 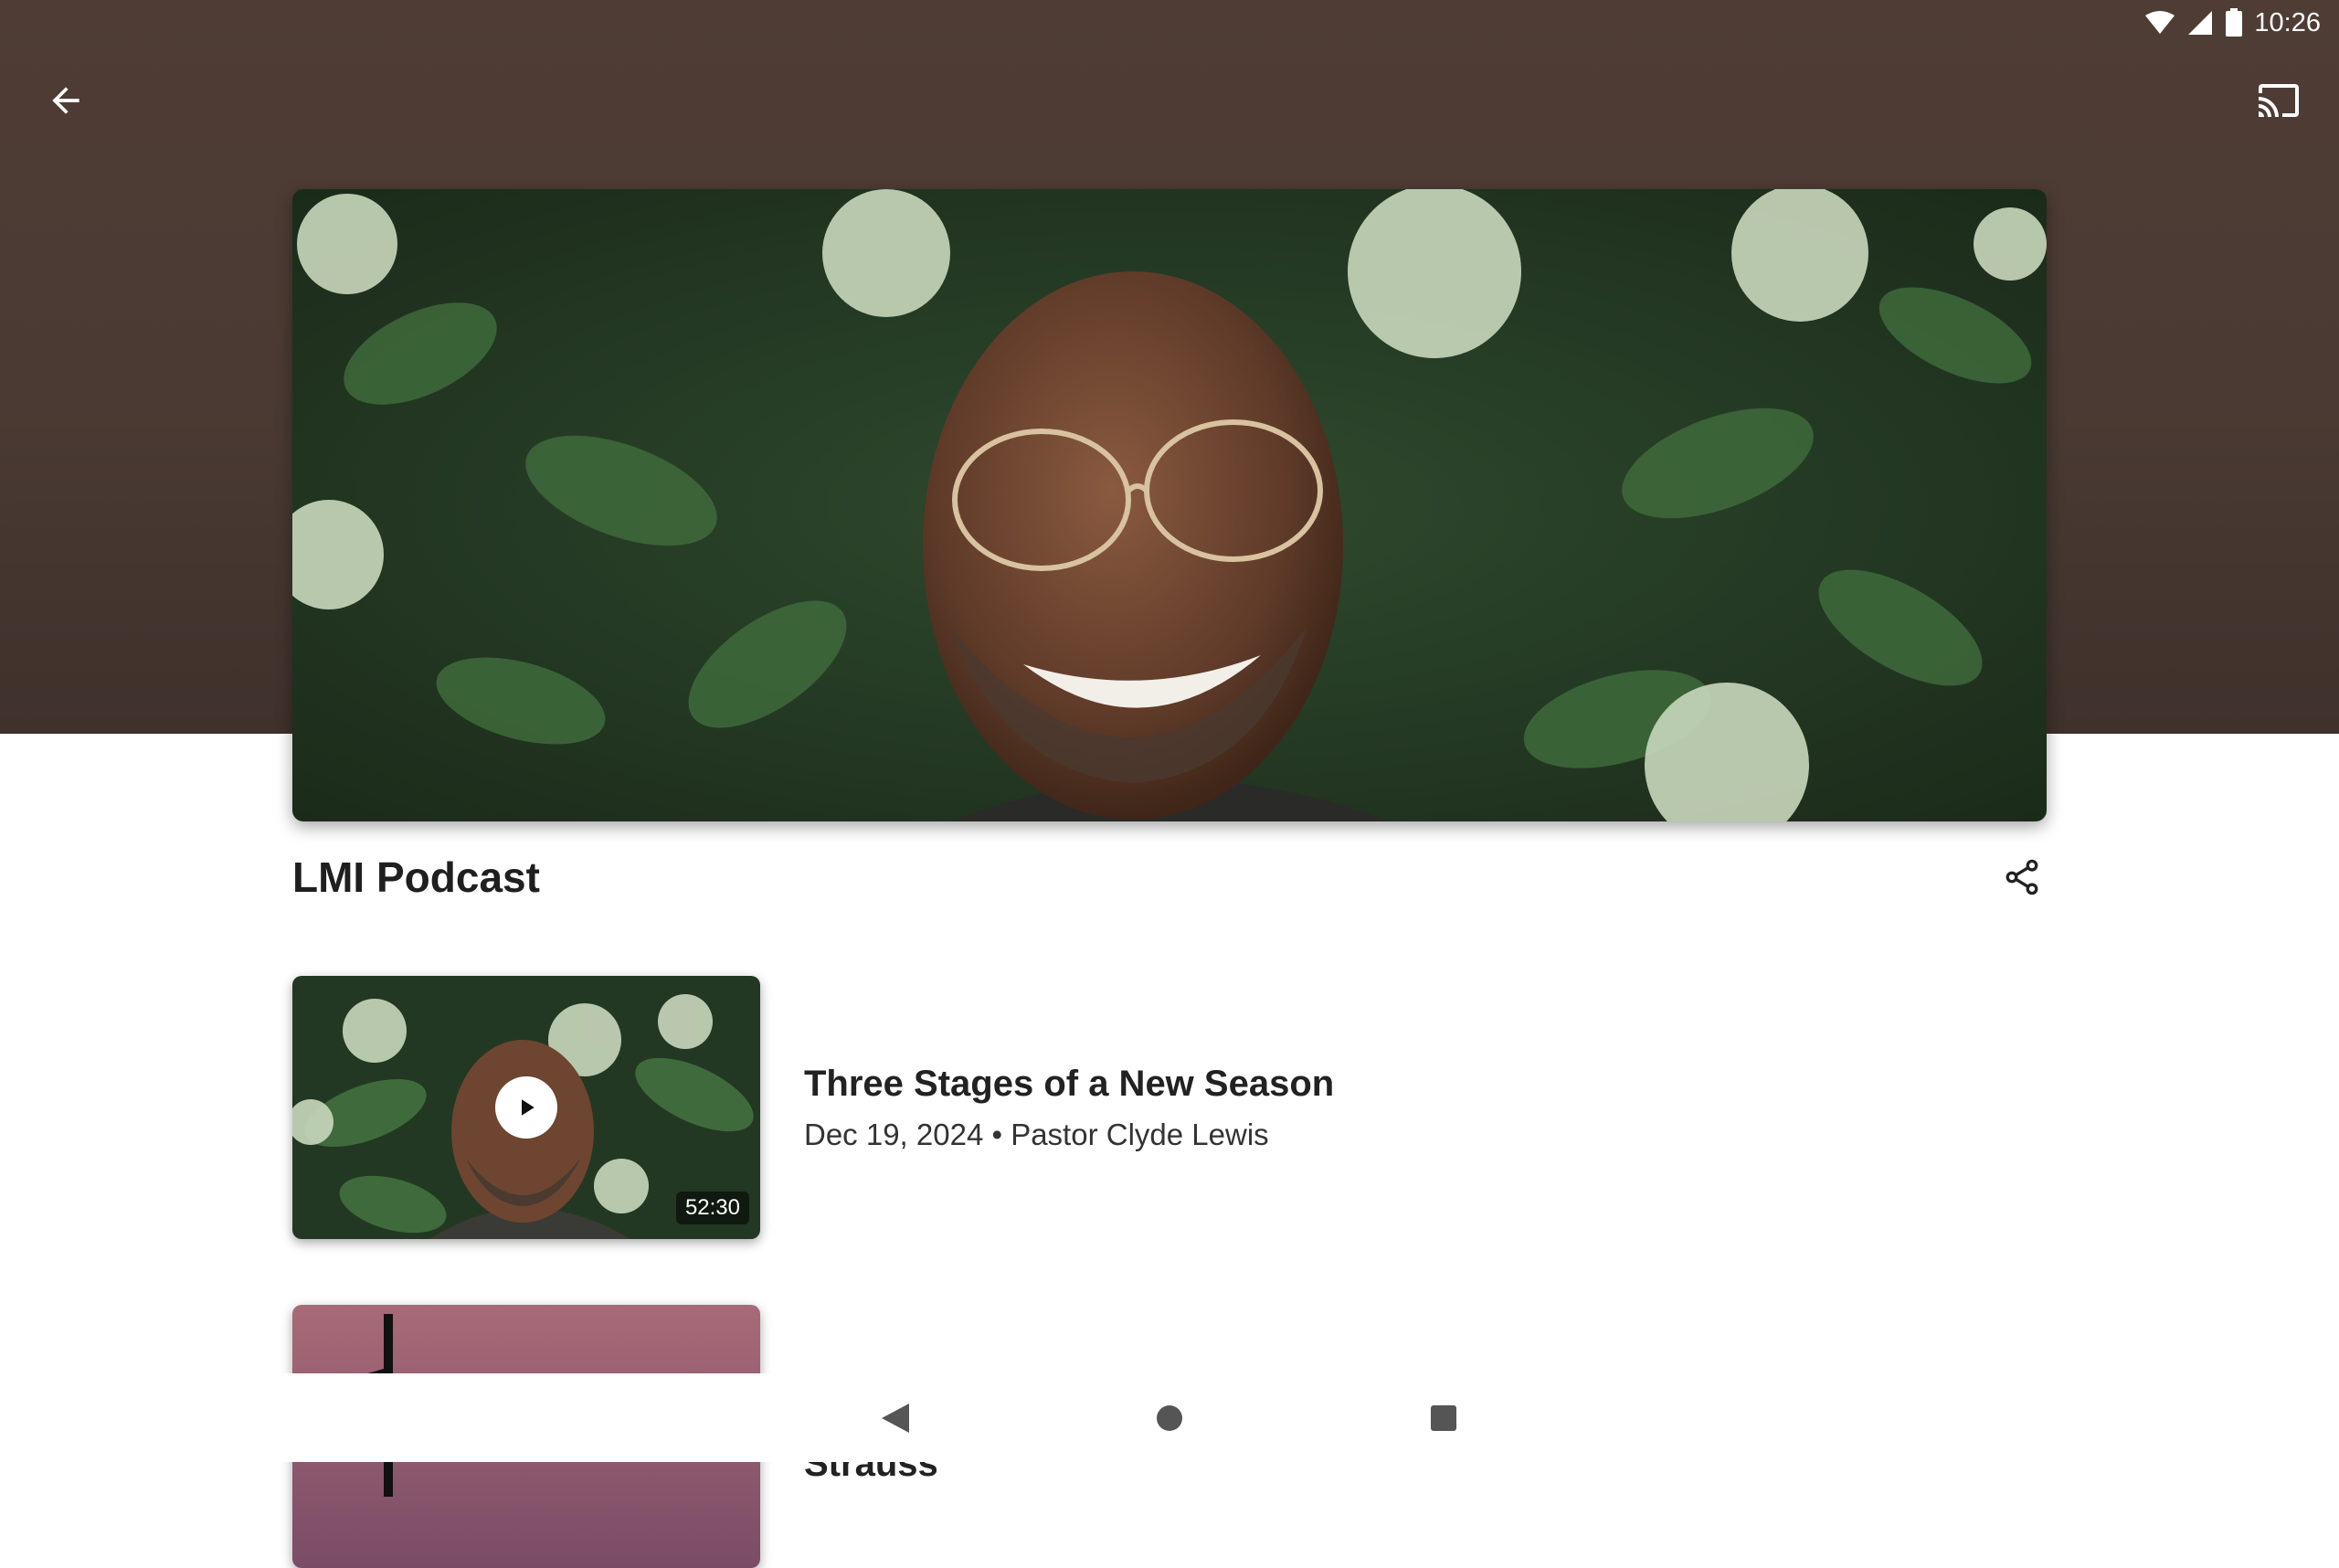 I want to click on cast-icon, so click(x=2279, y=100).